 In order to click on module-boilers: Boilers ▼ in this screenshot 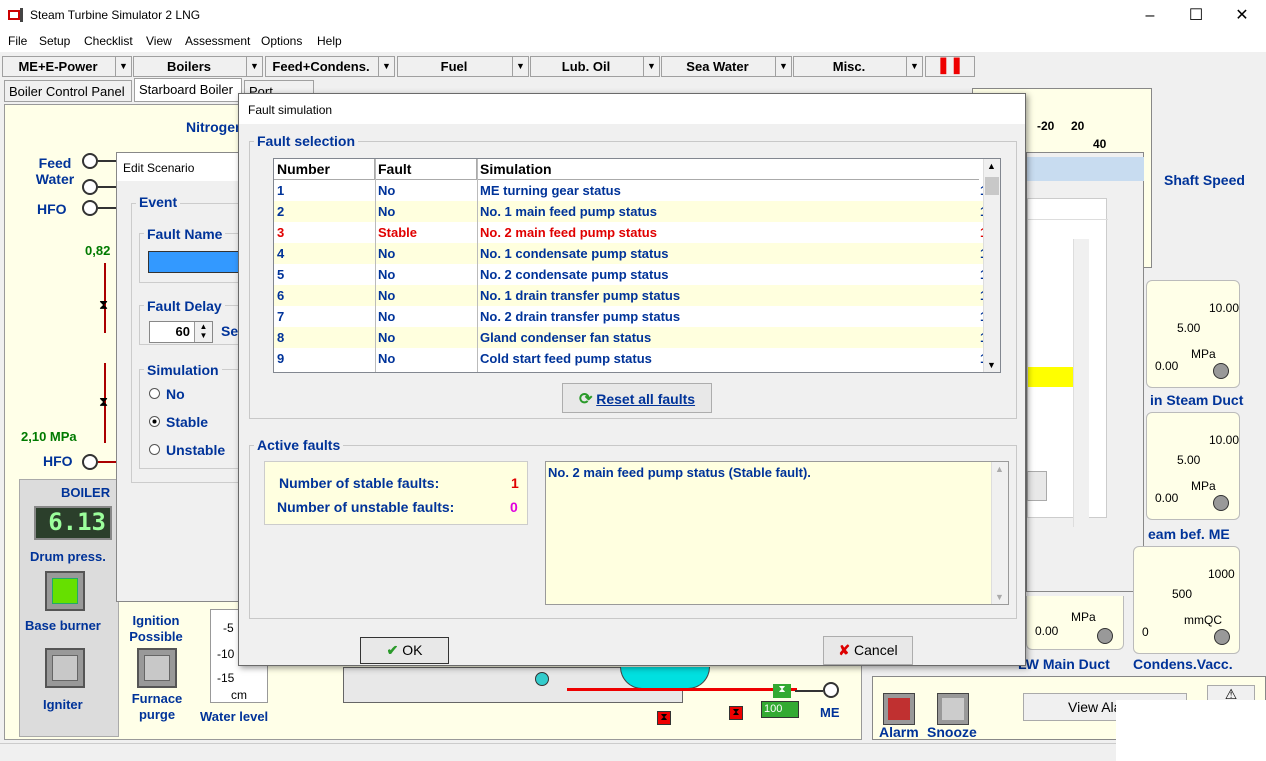, I will do `click(198, 66)`.